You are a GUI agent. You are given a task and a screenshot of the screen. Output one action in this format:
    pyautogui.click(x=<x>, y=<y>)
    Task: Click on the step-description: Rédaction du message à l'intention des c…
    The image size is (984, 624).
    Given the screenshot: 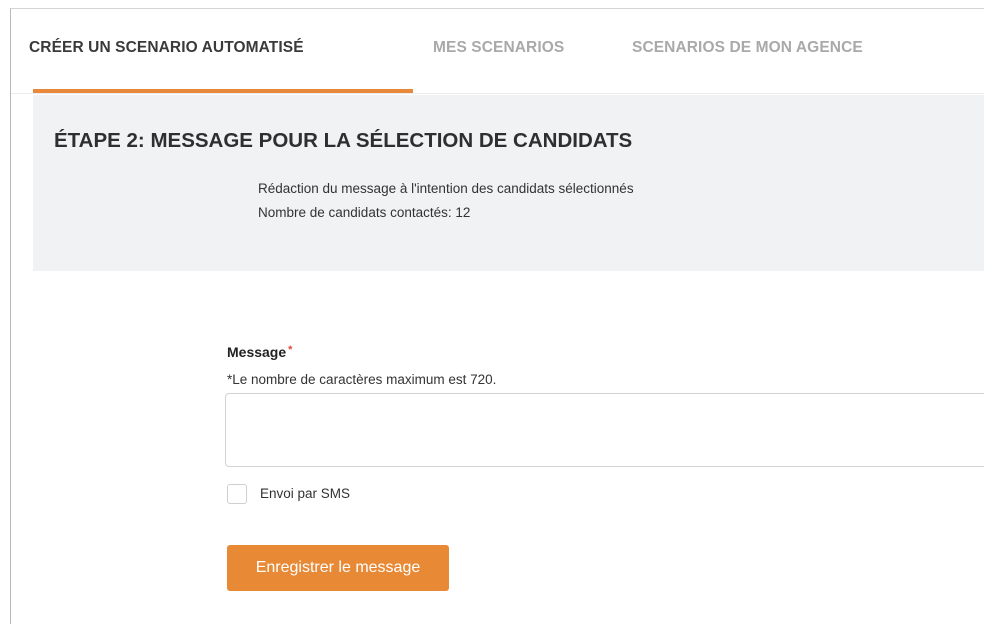 What is the action you would take?
    pyautogui.click(x=446, y=188)
    